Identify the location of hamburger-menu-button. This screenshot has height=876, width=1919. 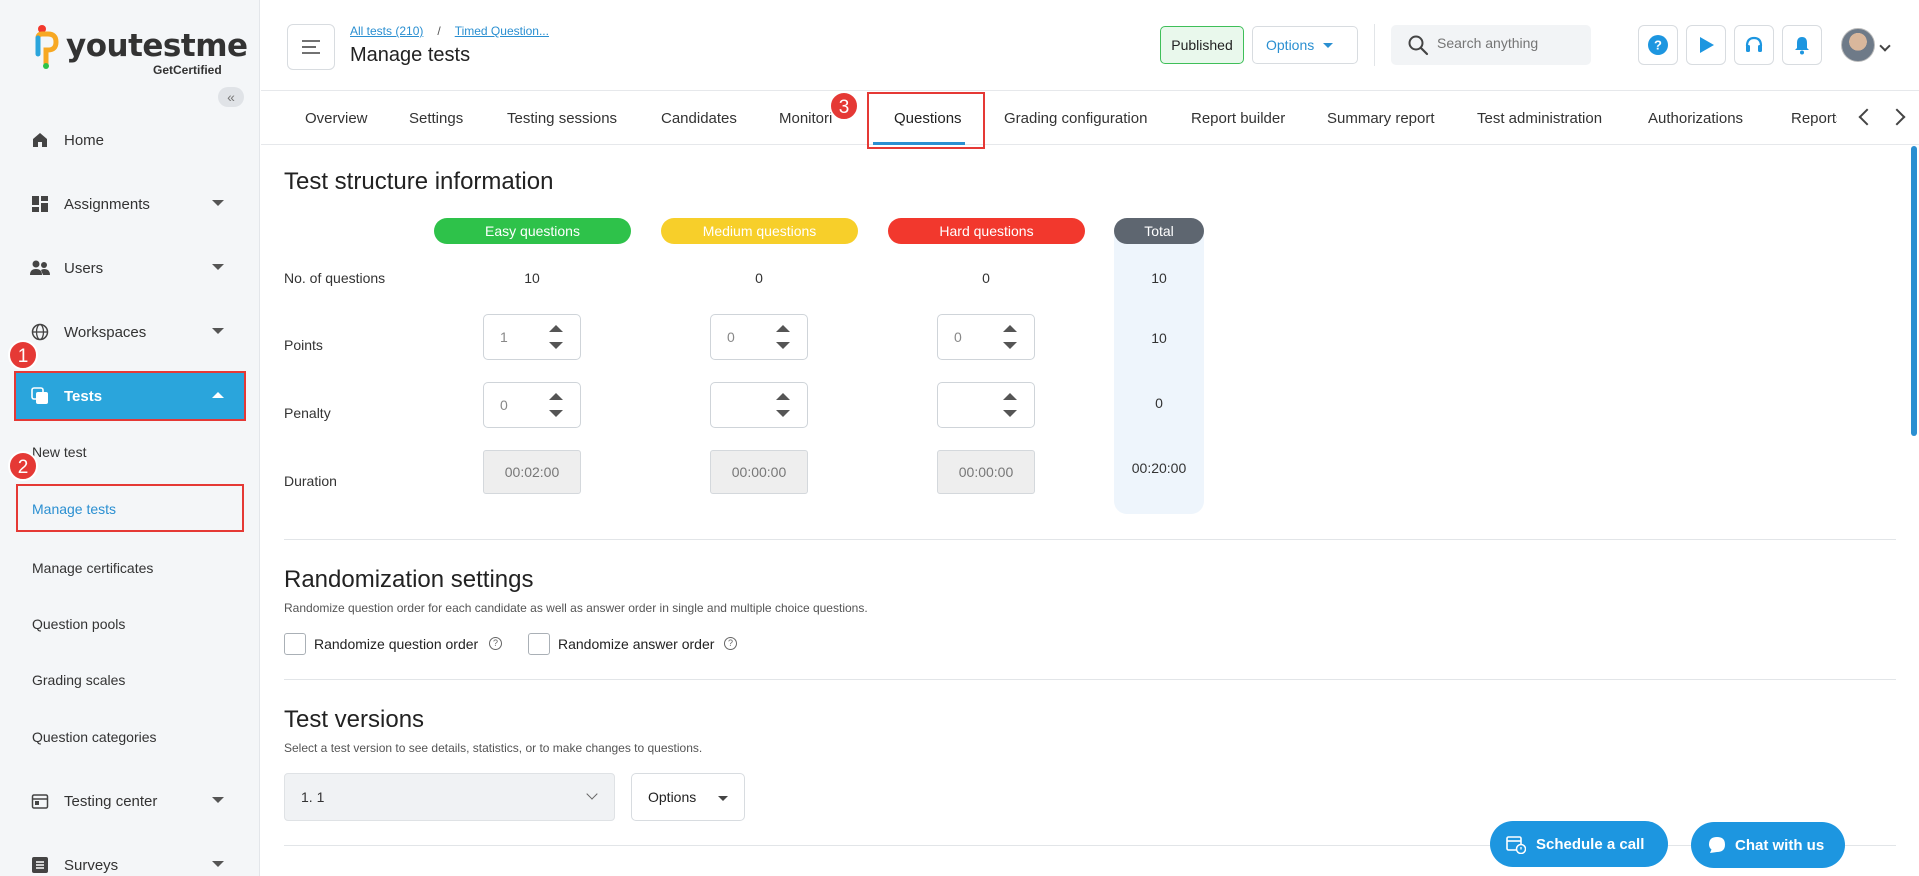
(311, 47).